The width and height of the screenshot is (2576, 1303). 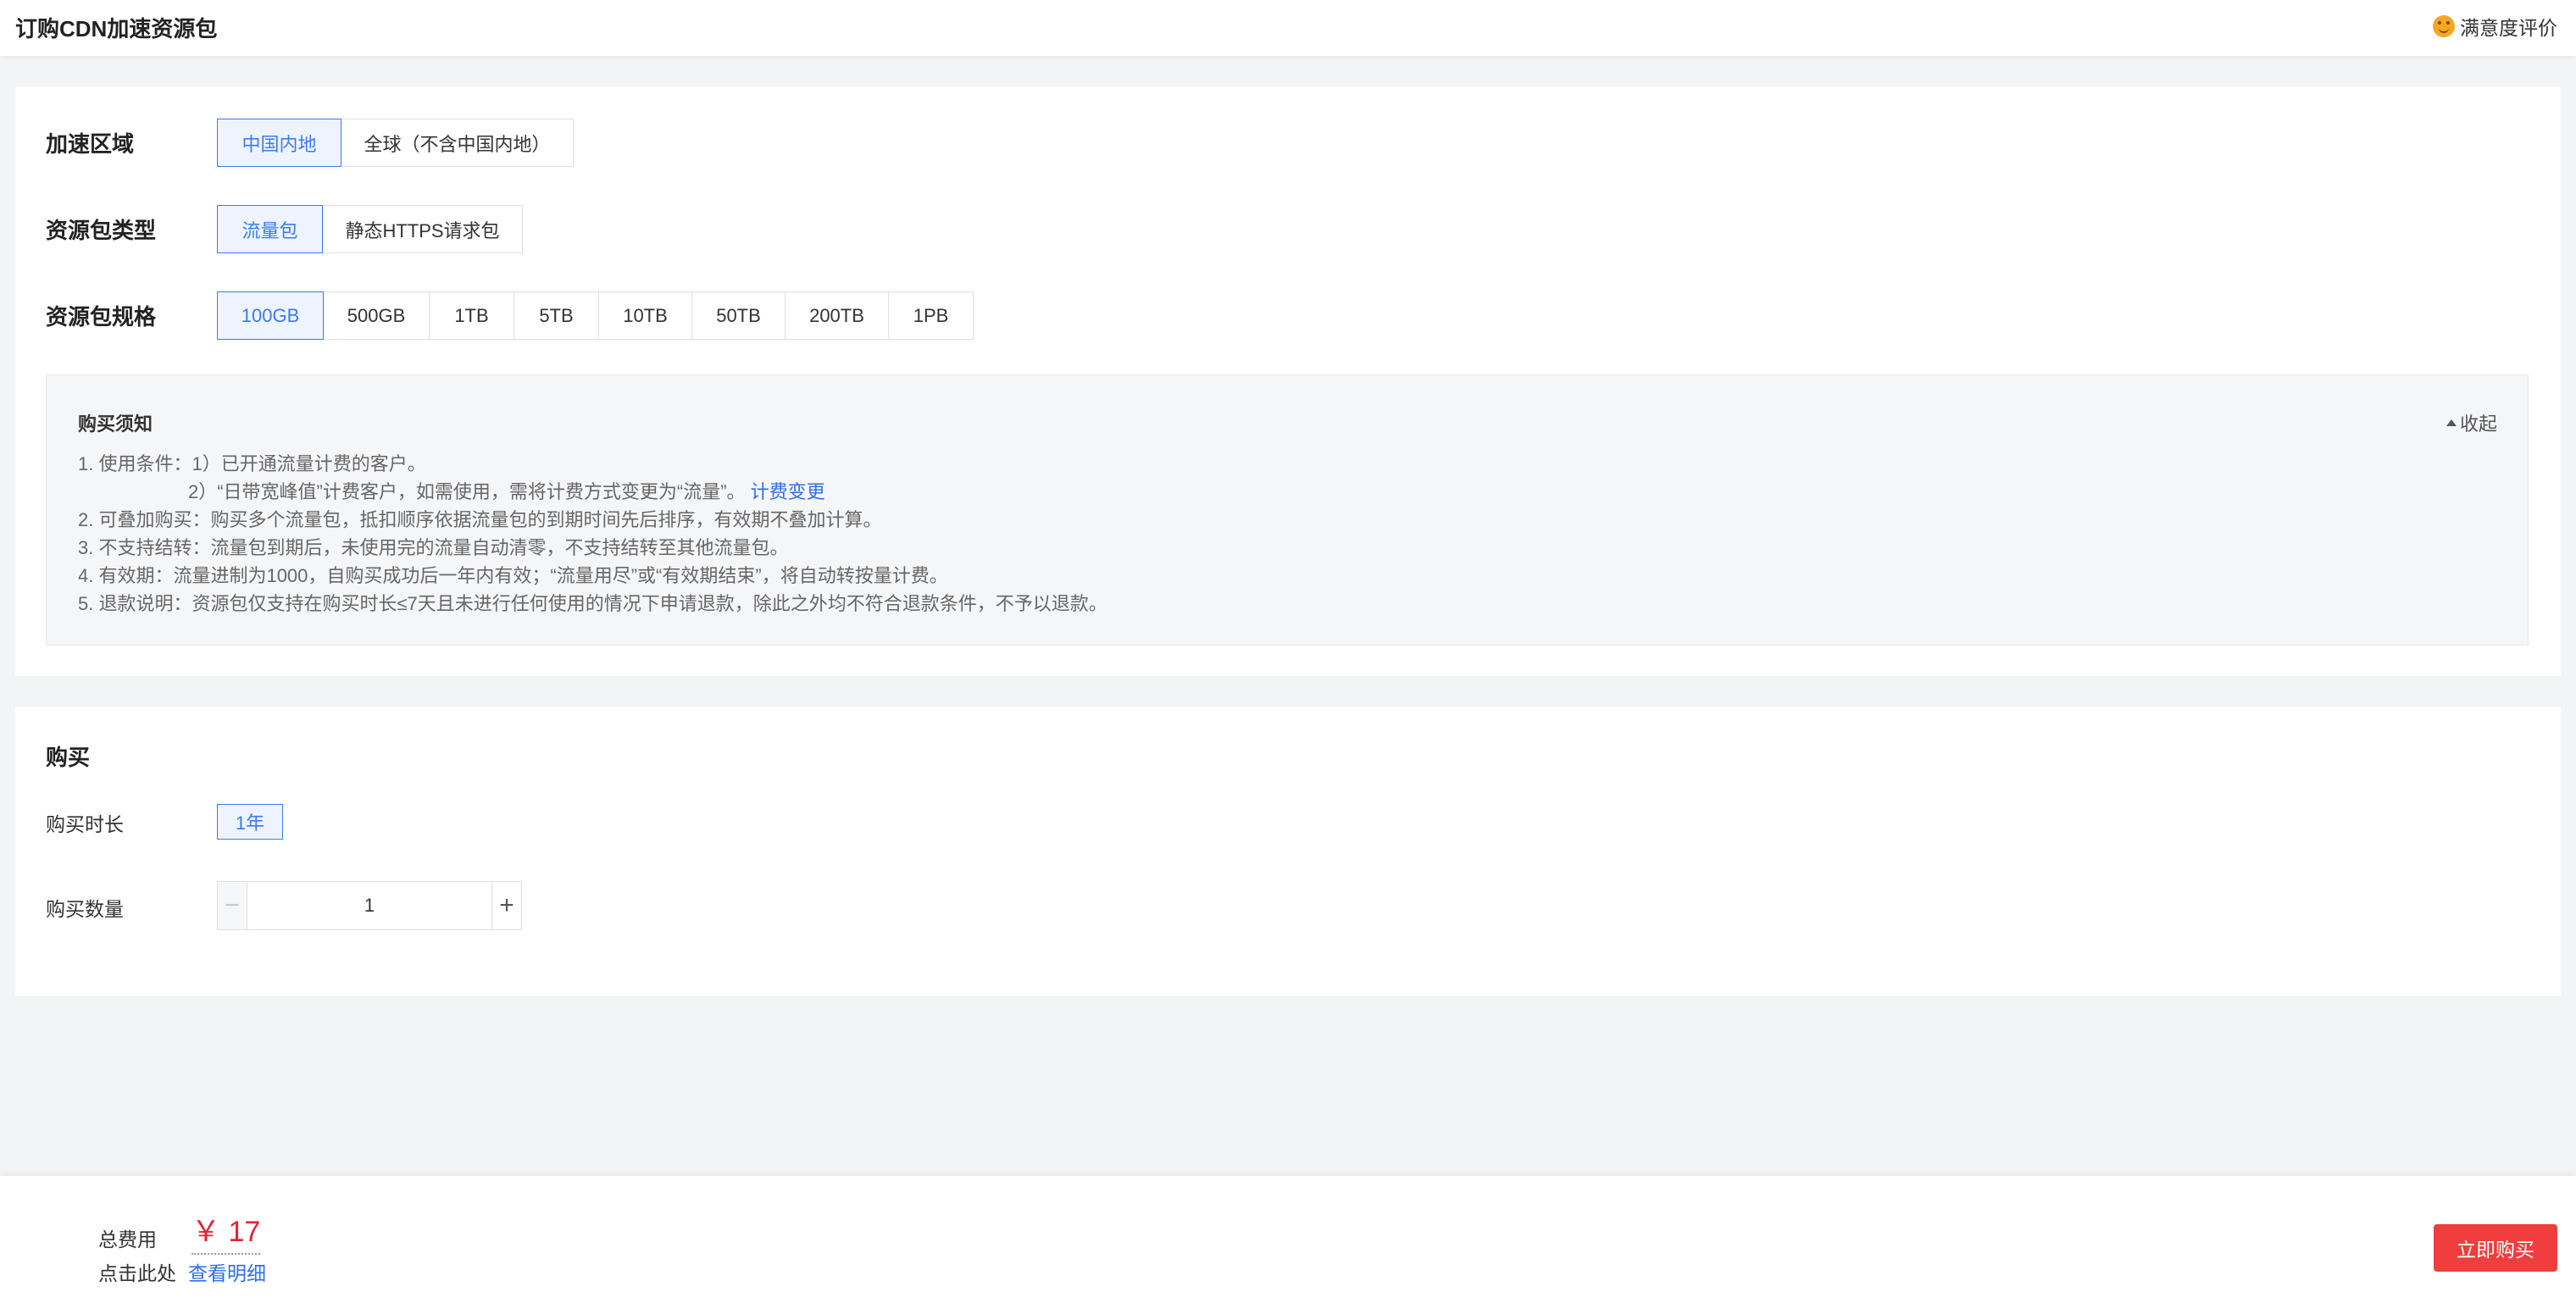 What do you see at coordinates (137, 1273) in the screenshot?
I see `click-here-label: 点击此处` at bounding box center [137, 1273].